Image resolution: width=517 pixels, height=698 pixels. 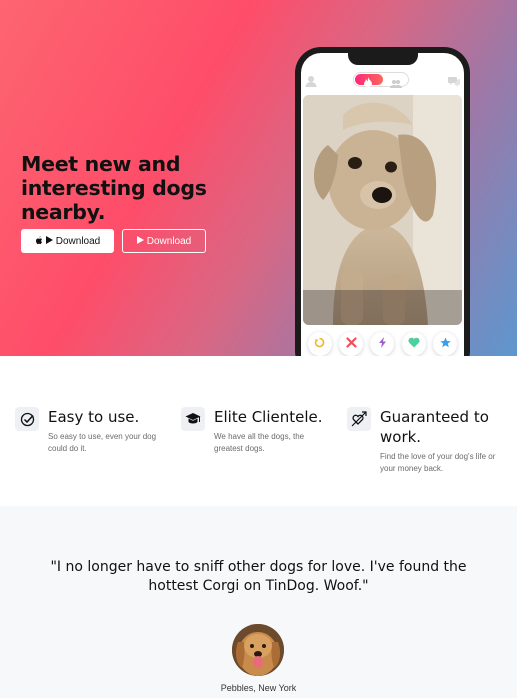 I want to click on phone-action-bar, so click(x=382, y=344).